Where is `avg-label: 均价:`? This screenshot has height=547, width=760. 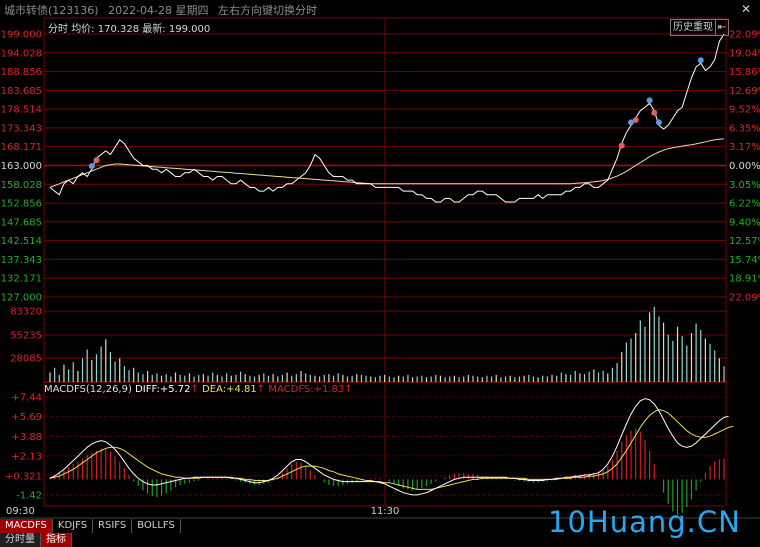 avg-label: 均价: is located at coordinates (83, 29).